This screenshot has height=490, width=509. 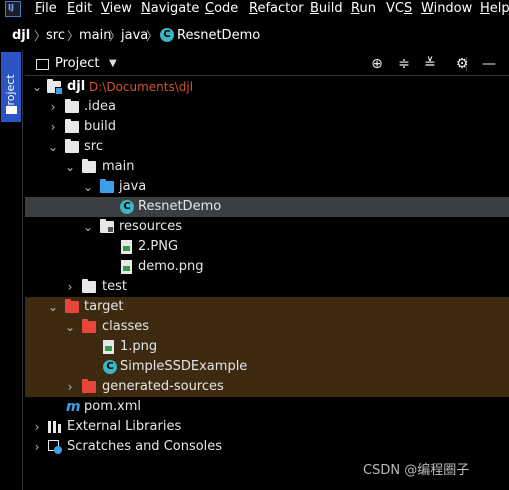 I want to click on watermark: CSDN @编程圈子, so click(x=416, y=470).